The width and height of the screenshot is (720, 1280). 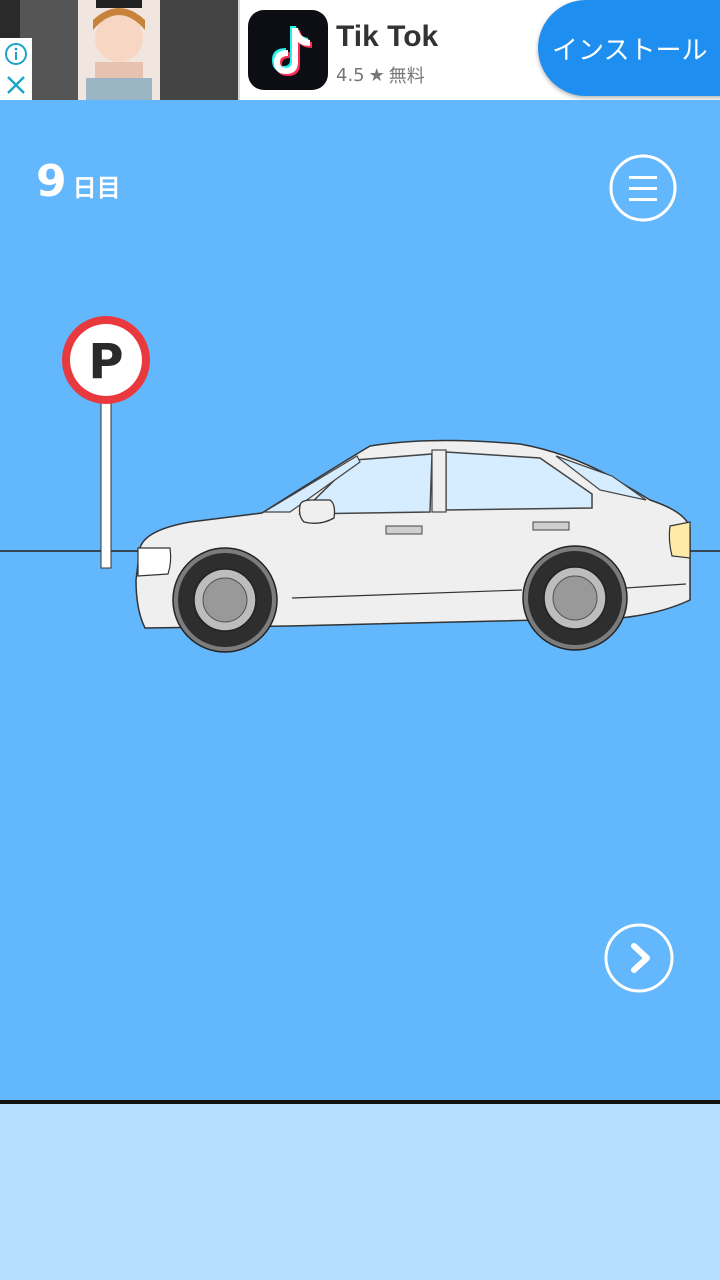 What do you see at coordinates (16, 85) in the screenshot?
I see `close-icon` at bounding box center [16, 85].